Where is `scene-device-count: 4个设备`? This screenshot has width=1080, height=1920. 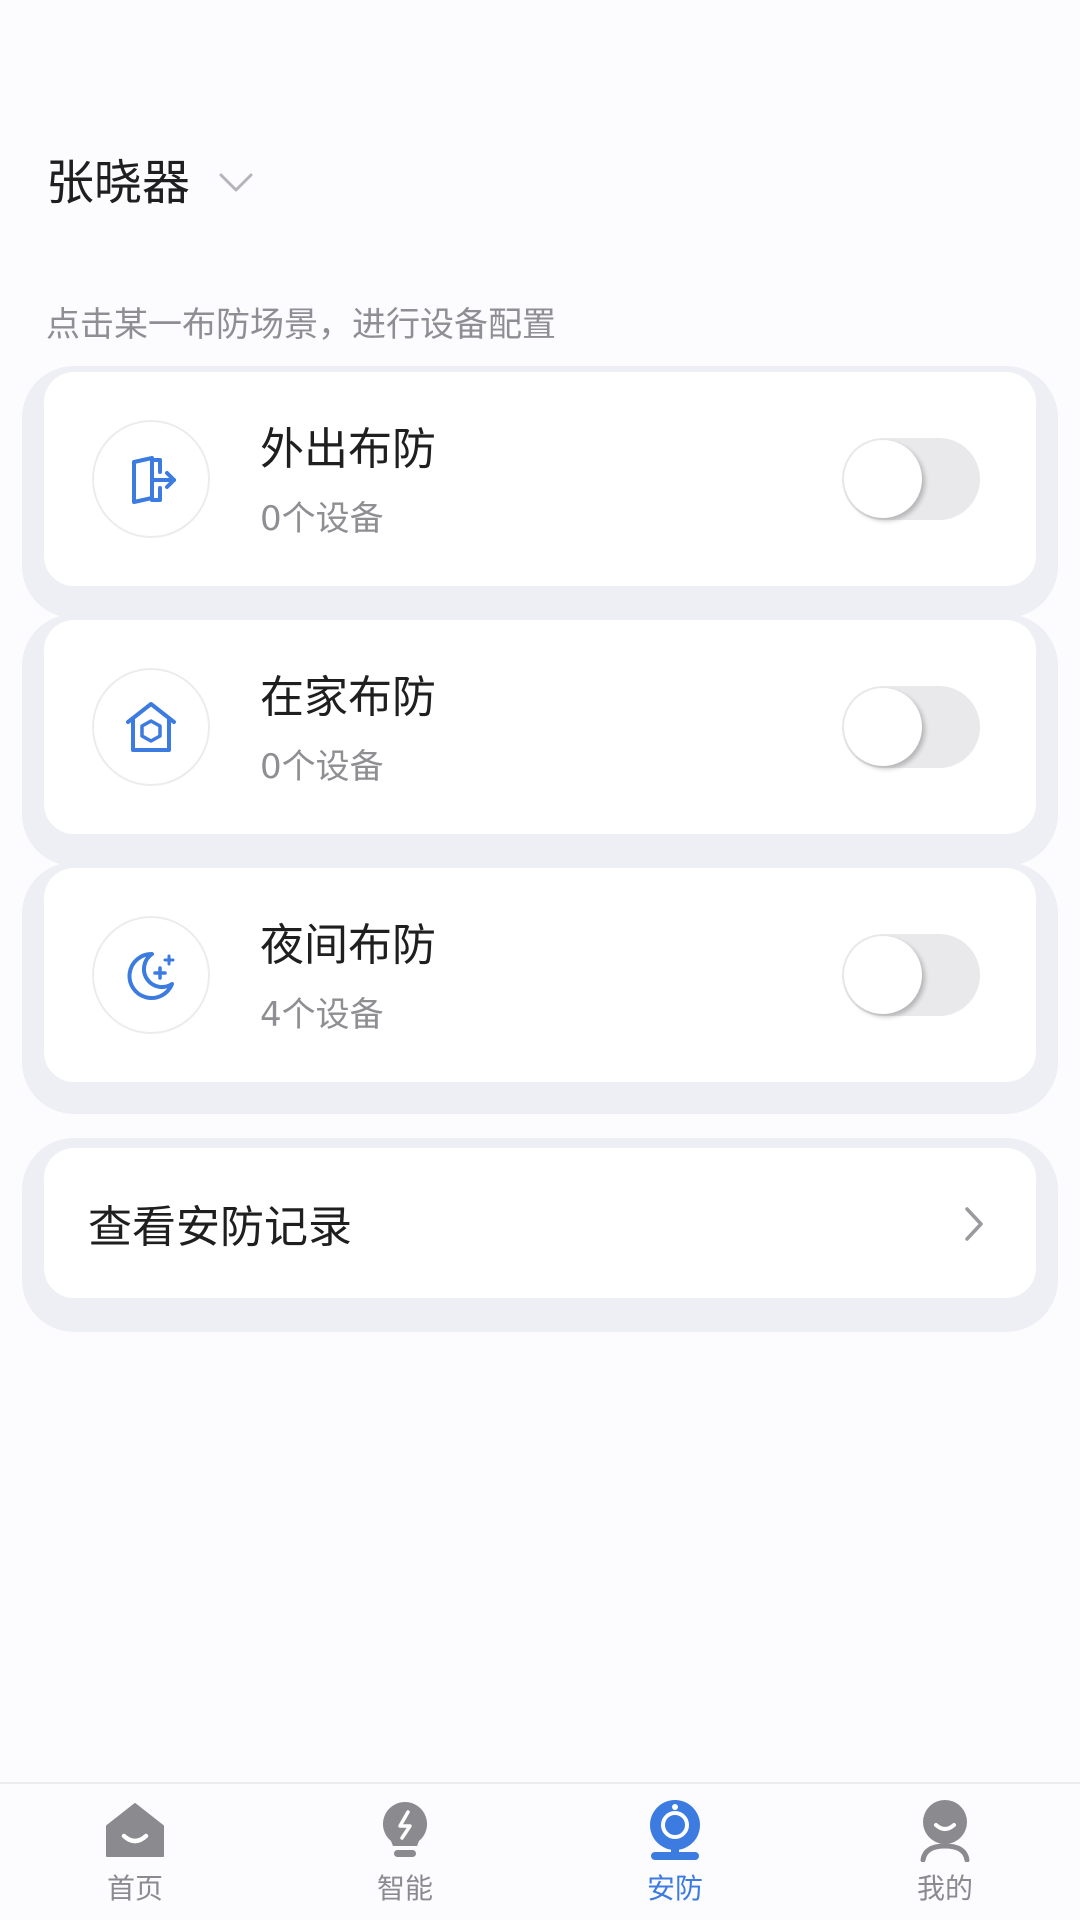 scene-device-count: 4个设备 is located at coordinates (322, 1015).